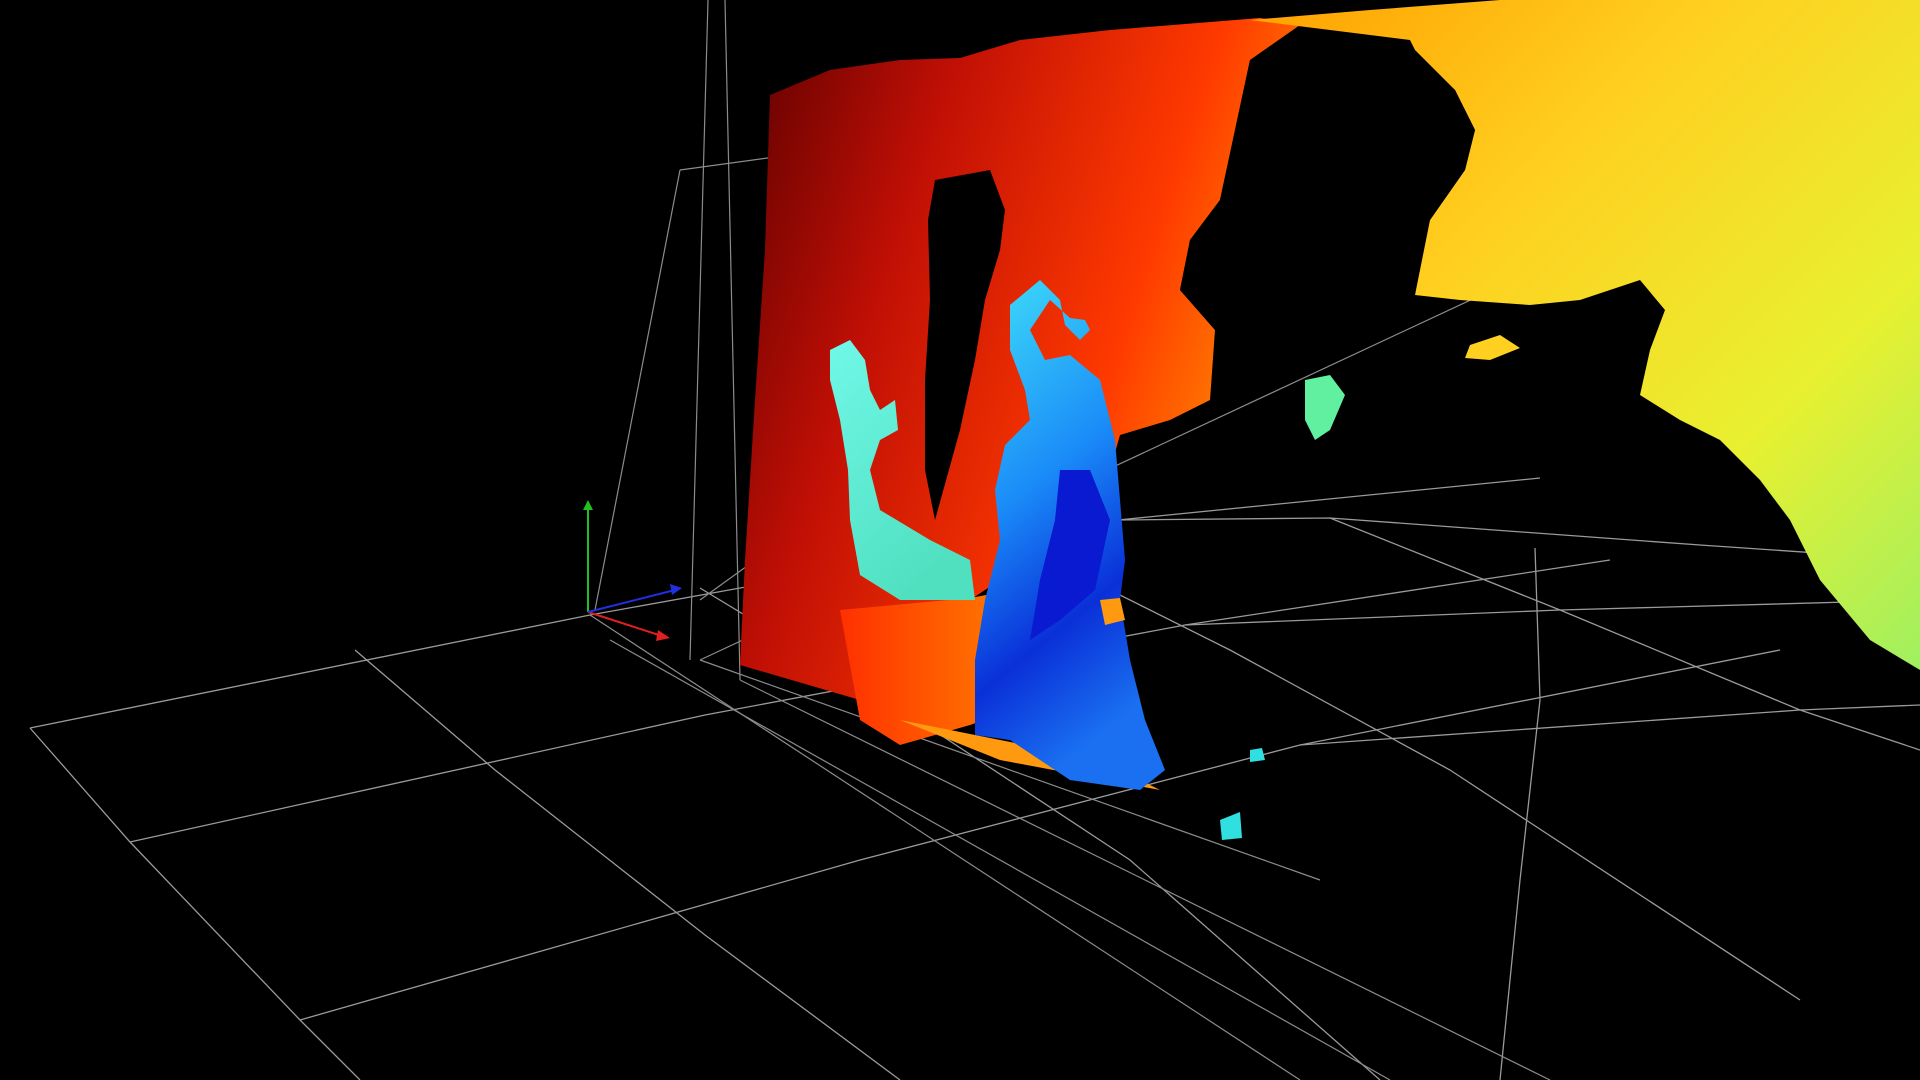  Describe the element at coordinates (631, 601) in the screenshot. I see `z-axis` at that location.